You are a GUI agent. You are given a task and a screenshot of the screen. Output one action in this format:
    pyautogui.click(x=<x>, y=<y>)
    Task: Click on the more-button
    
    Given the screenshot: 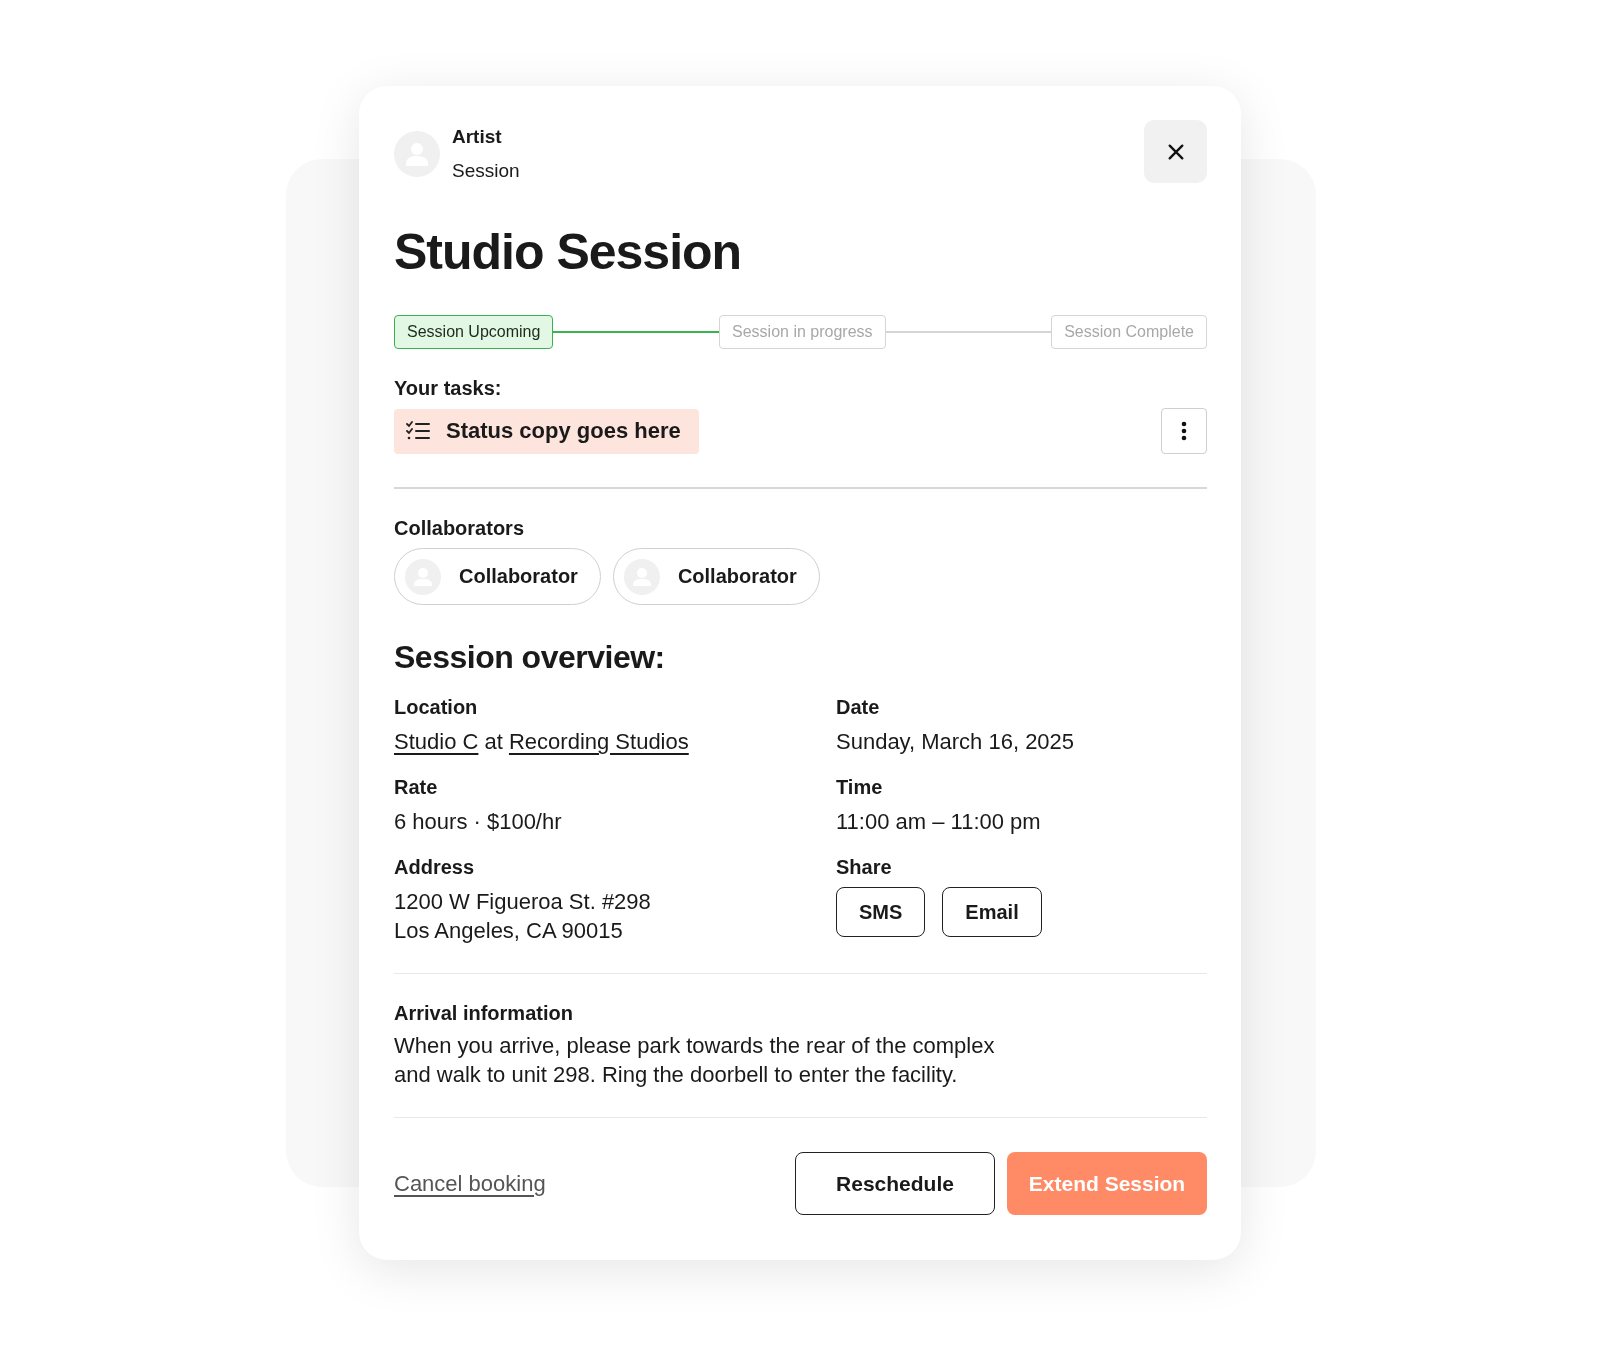 What is the action you would take?
    pyautogui.click(x=1184, y=431)
    